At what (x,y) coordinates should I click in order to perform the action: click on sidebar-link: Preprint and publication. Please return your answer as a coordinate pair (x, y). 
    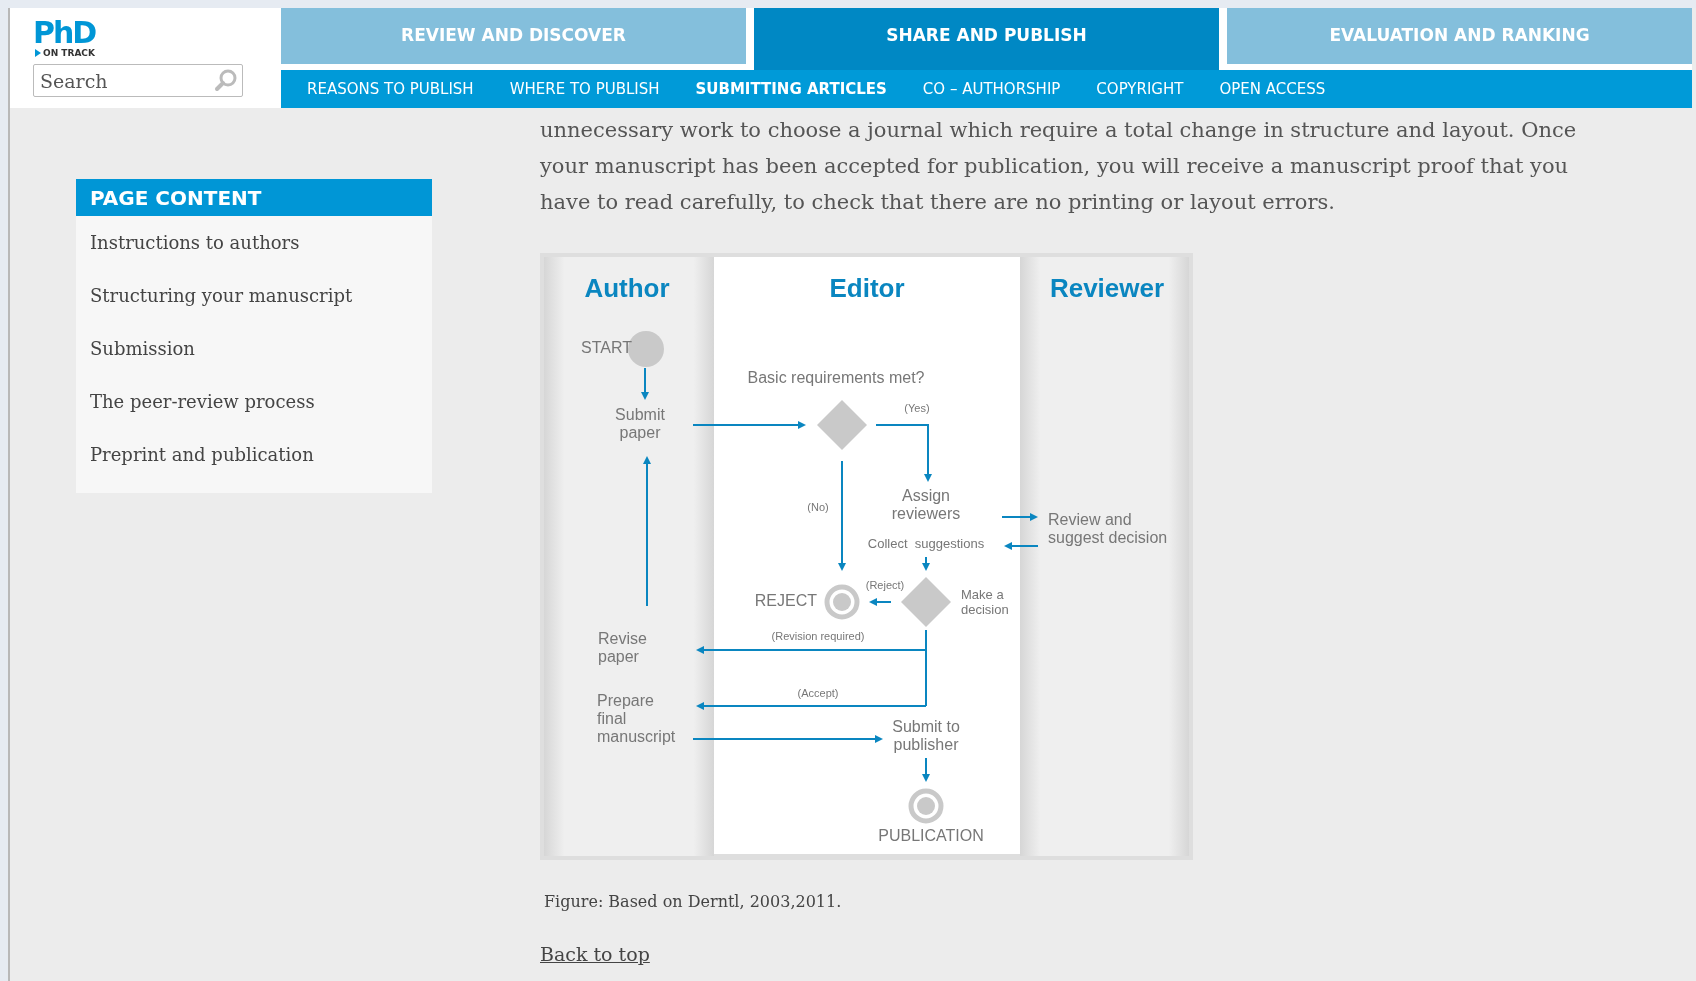
    Looking at the image, I should click on (254, 454).